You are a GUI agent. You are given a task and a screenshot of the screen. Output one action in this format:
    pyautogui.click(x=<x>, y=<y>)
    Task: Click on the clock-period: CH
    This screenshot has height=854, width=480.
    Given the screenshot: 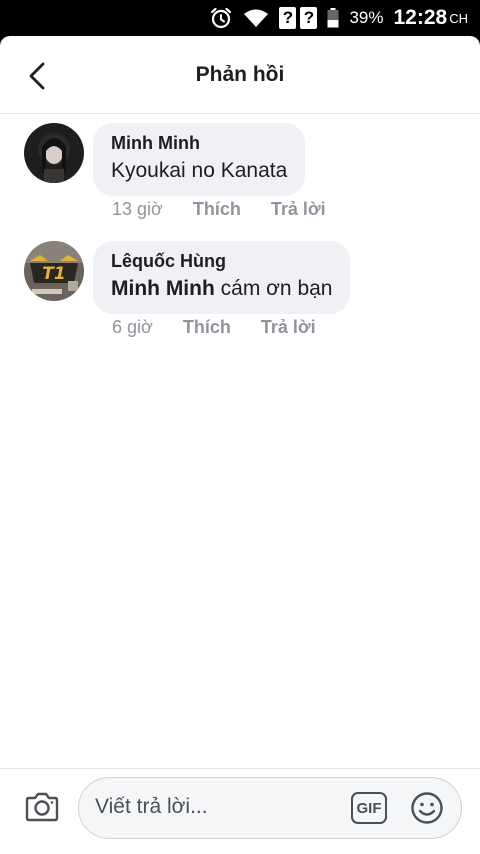 What is the action you would take?
    pyautogui.click(x=458, y=18)
    